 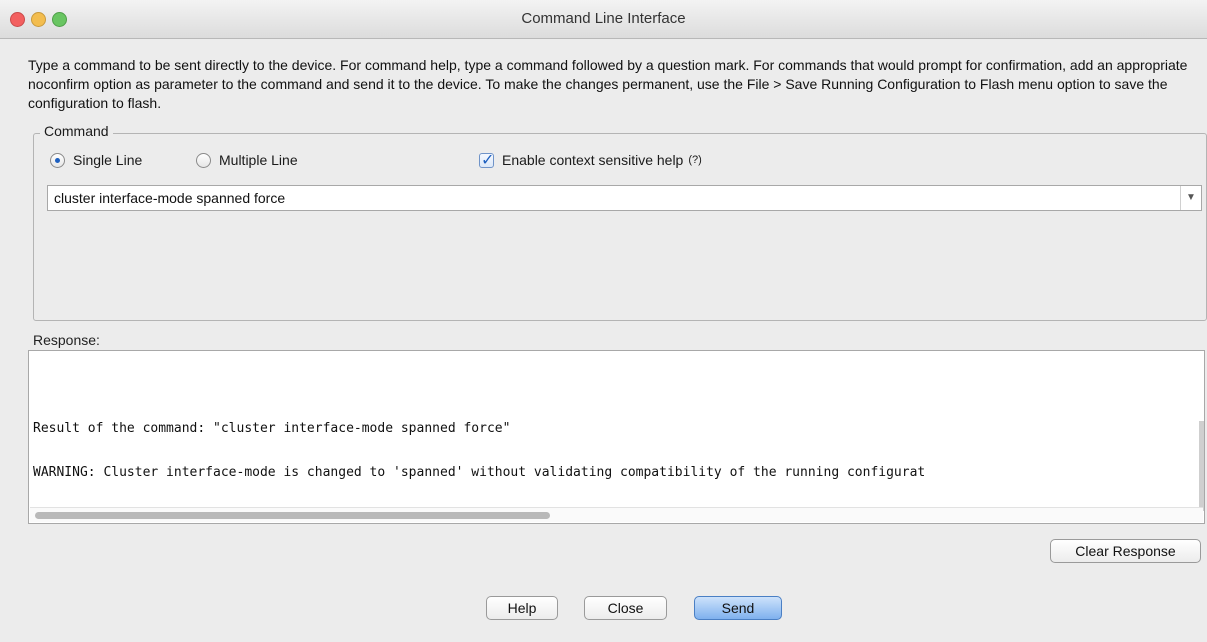 What do you see at coordinates (76, 131) in the screenshot?
I see `command-group-legend: Command` at bounding box center [76, 131].